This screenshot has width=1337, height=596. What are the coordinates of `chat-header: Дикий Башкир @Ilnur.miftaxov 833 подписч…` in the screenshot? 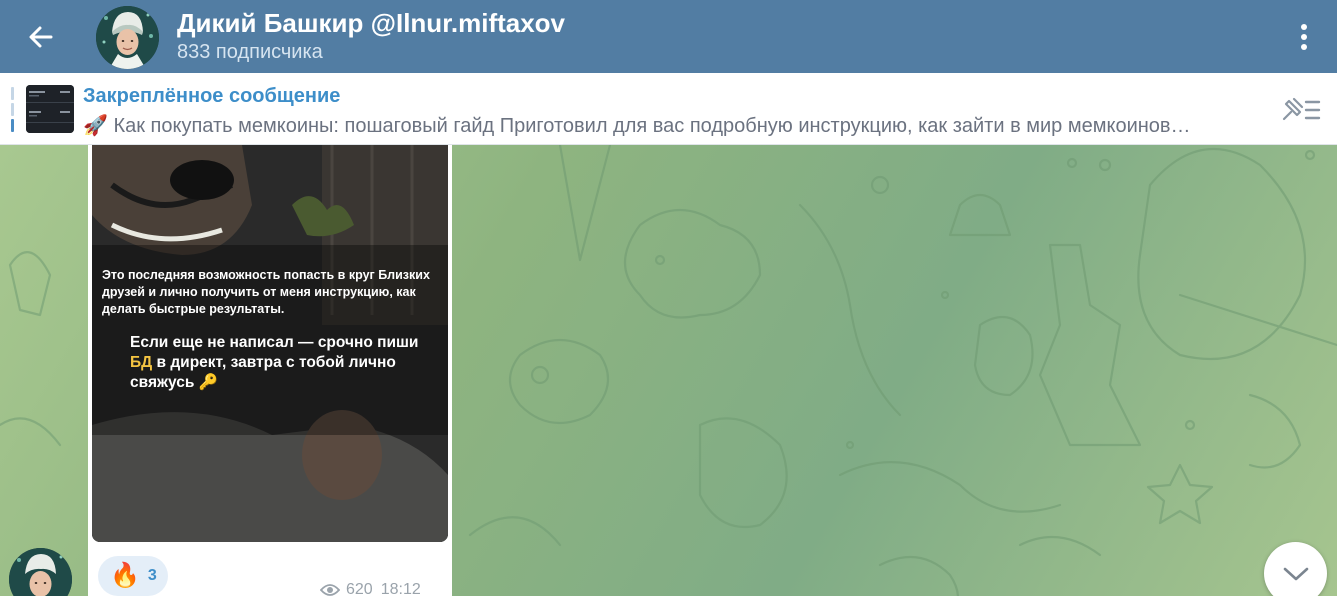 It's located at (668, 36).